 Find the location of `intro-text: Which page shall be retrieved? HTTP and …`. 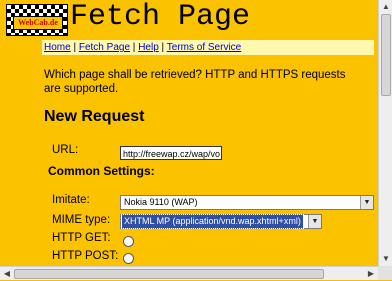

intro-text: Which page shall be retrieved? HTTP and … is located at coordinates (195, 82).